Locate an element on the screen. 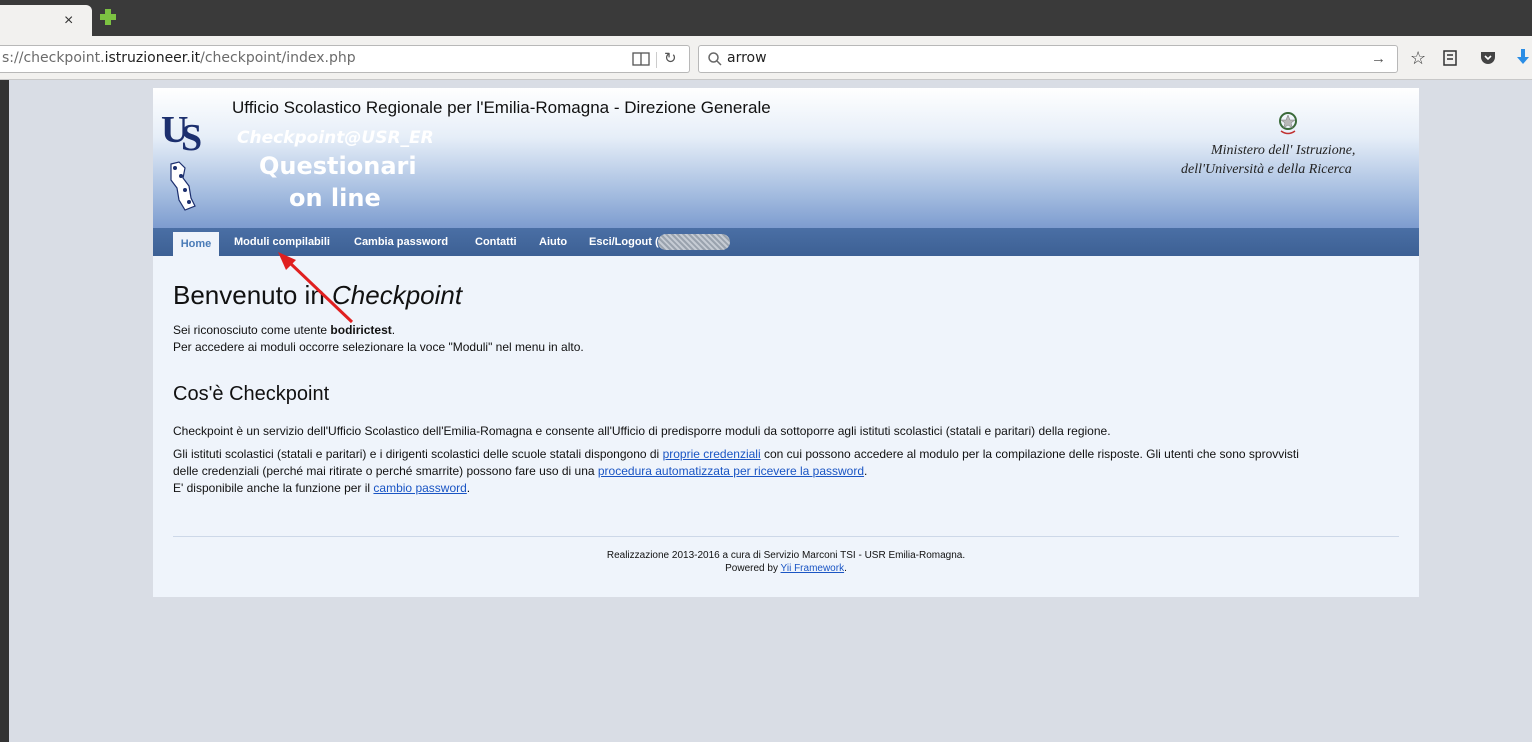 The height and width of the screenshot is (742, 1532). tab-bar: × is located at coordinates (766, 18).